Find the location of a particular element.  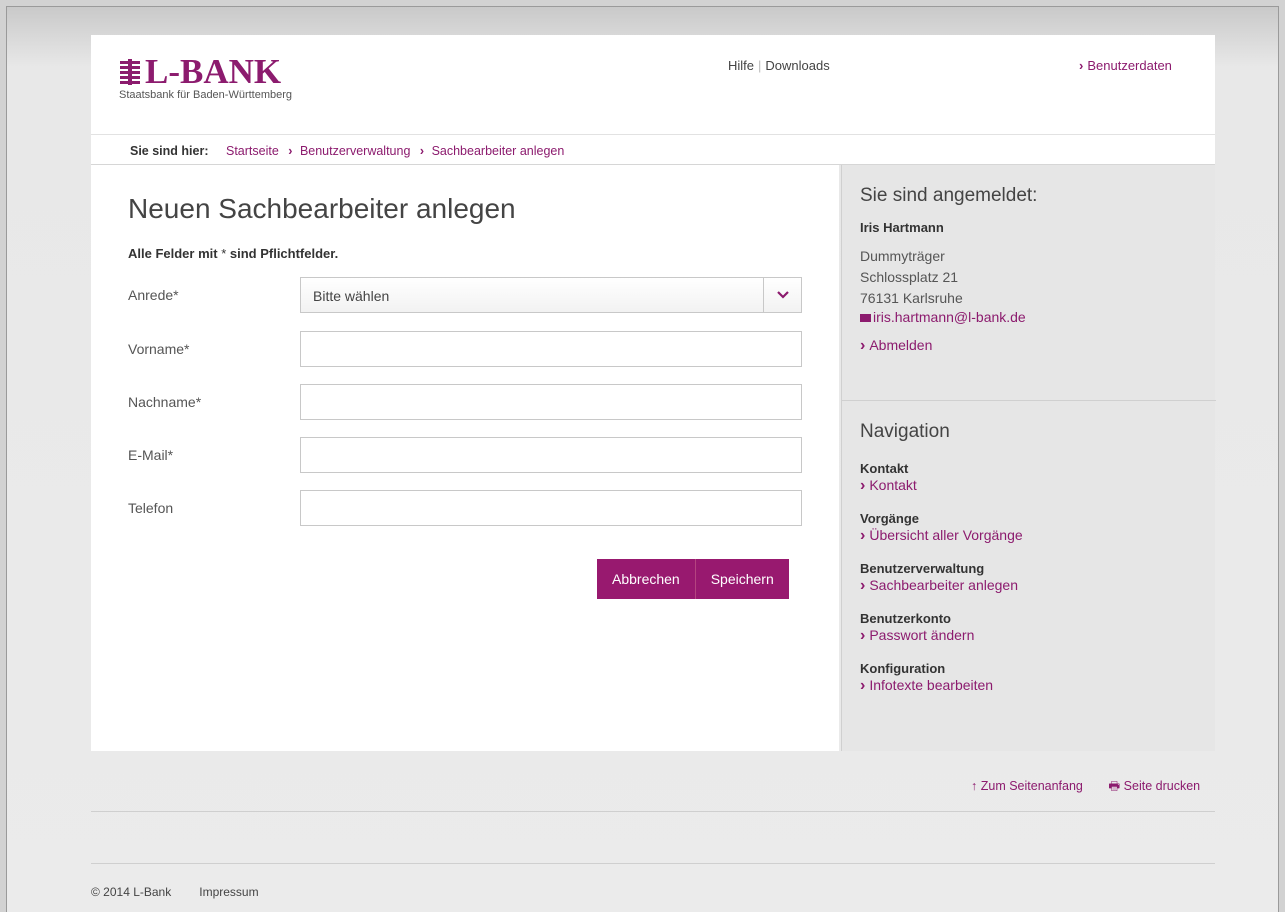

required-note-part2: sind Pflichtfelder. is located at coordinates (284, 253).